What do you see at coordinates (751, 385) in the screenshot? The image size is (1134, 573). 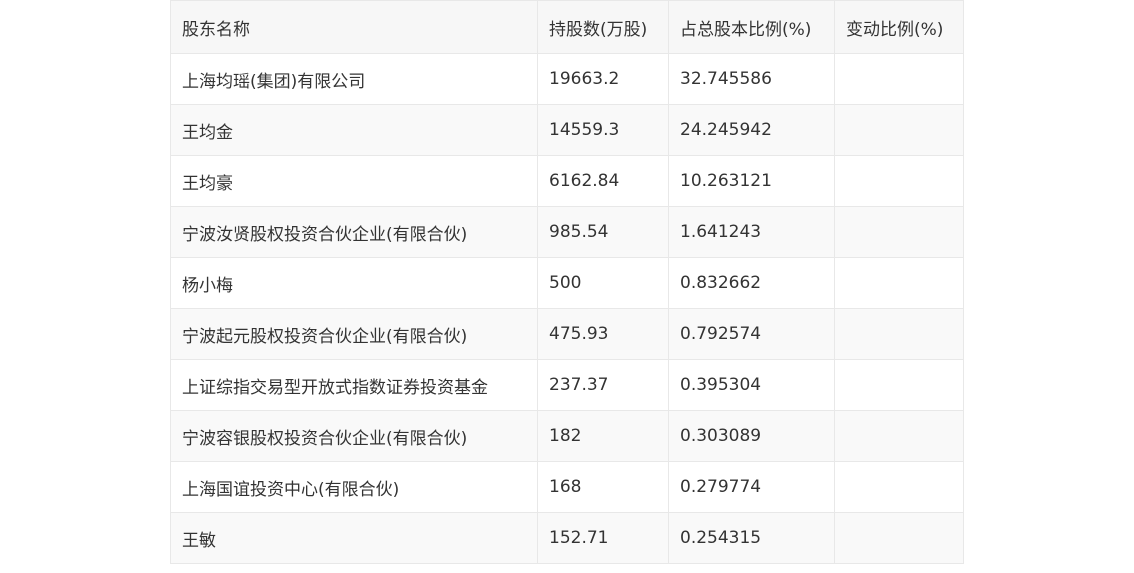 I see `cell-share-ratio: 0.395304` at bounding box center [751, 385].